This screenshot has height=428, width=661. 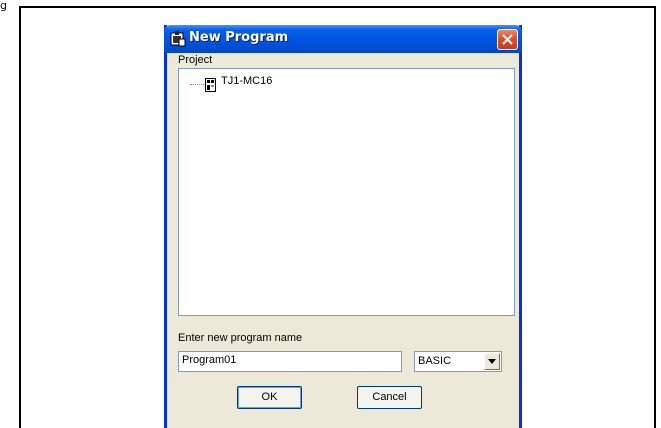 What do you see at coordinates (458, 361) in the screenshot?
I see `language-select: BASIC` at bounding box center [458, 361].